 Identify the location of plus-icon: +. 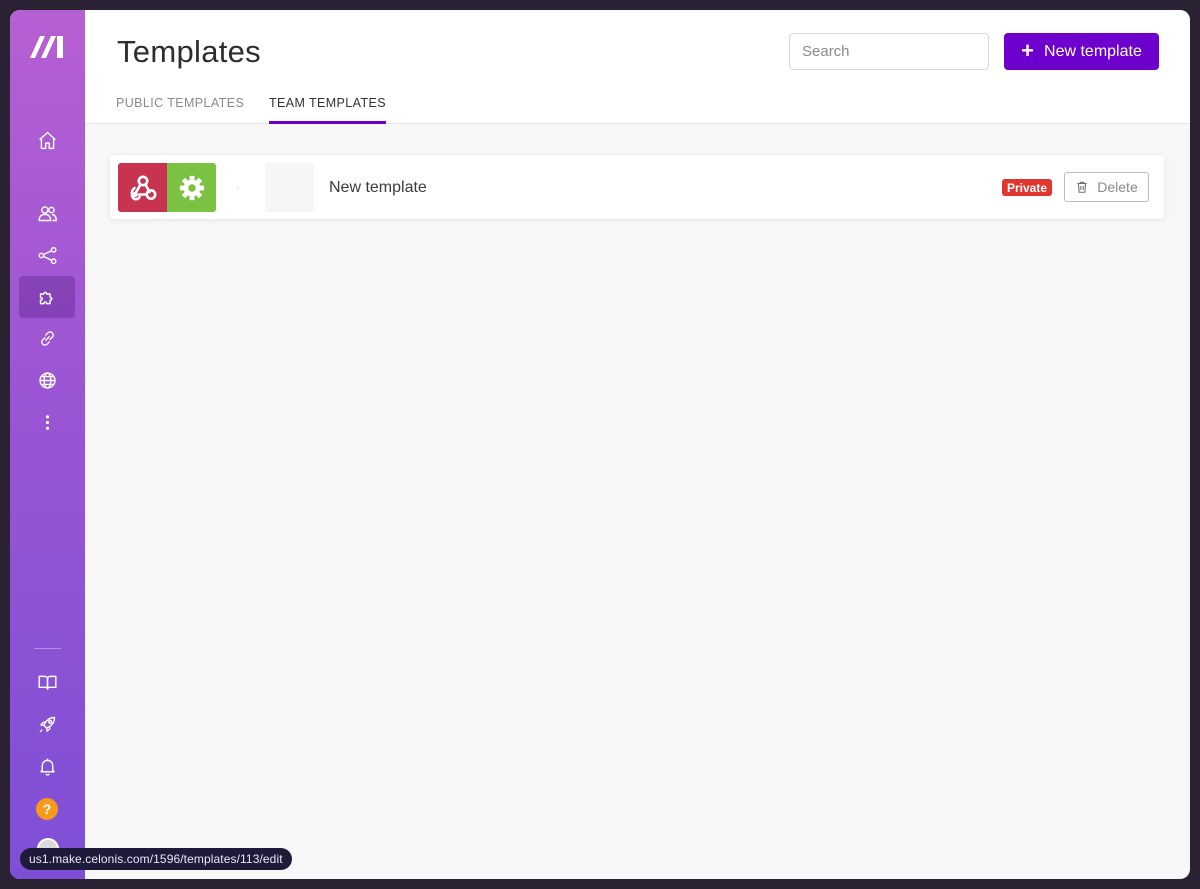
(1028, 50).